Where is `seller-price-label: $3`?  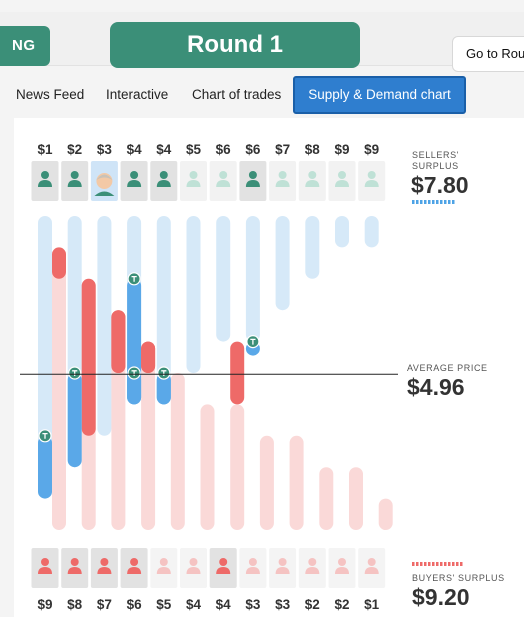 seller-price-label: $3 is located at coordinates (105, 149).